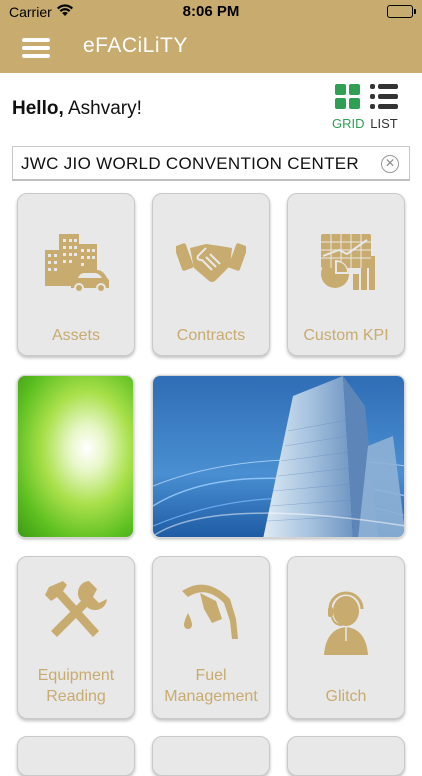 The height and width of the screenshot is (776, 422). I want to click on greeting: Hello, Ashvary!, so click(77, 109).